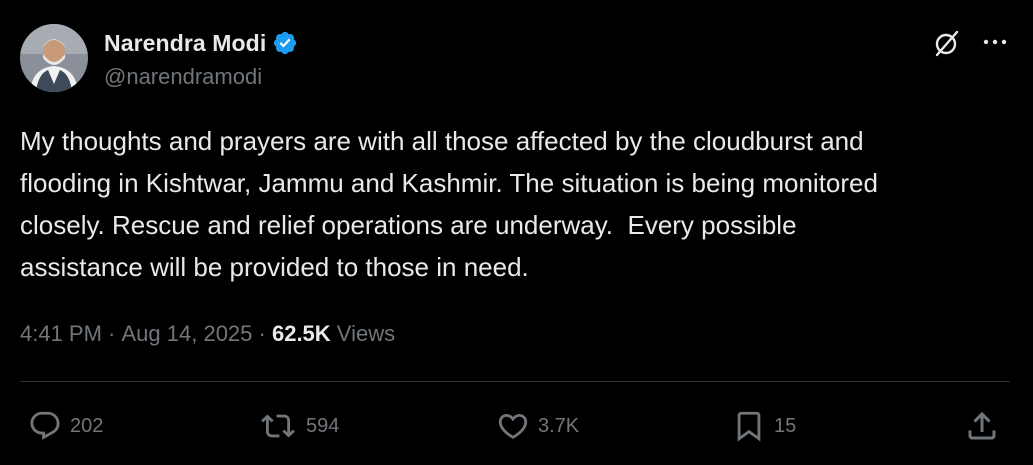 The width and height of the screenshot is (1033, 465). Describe the element at coordinates (559, 425) in the screenshot. I see `like-count: 3.7K` at that location.